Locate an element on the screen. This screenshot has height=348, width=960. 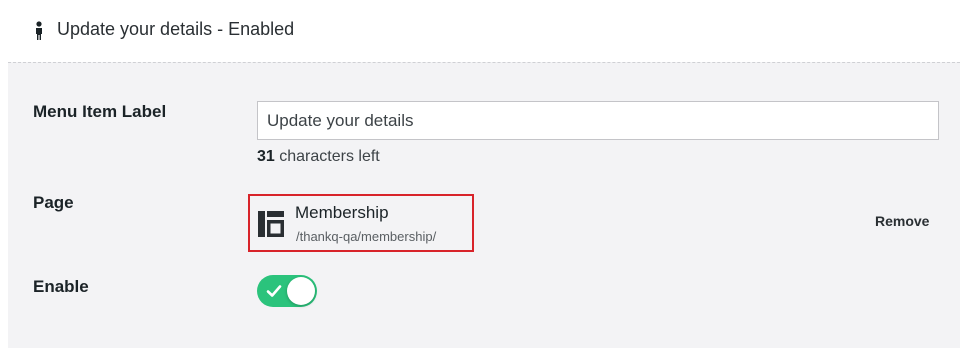
remove-page-button: Remove is located at coordinates (902, 221).